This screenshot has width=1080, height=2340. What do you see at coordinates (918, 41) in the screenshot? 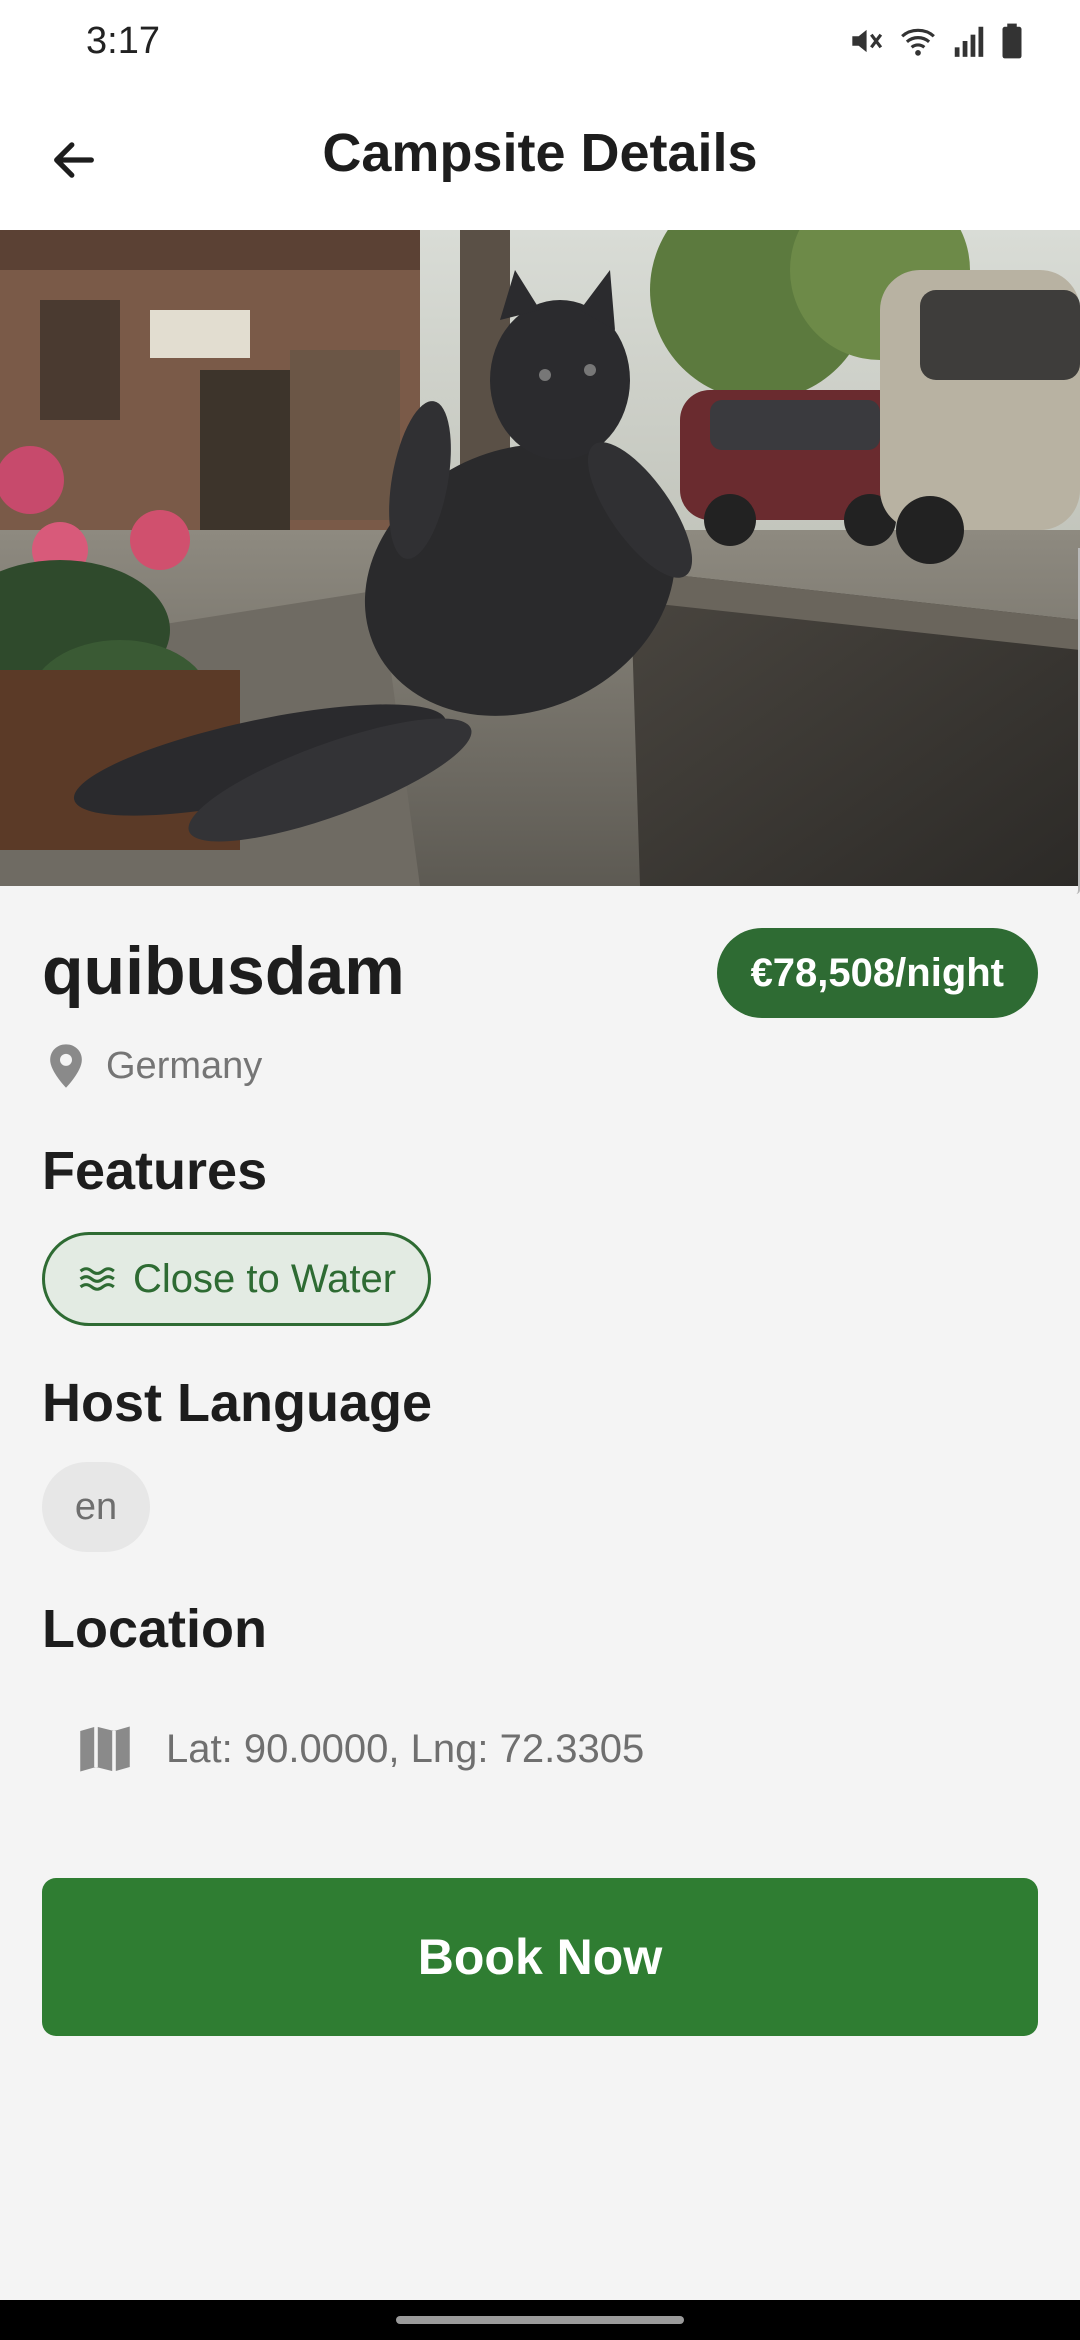
I see `wifi-icon` at bounding box center [918, 41].